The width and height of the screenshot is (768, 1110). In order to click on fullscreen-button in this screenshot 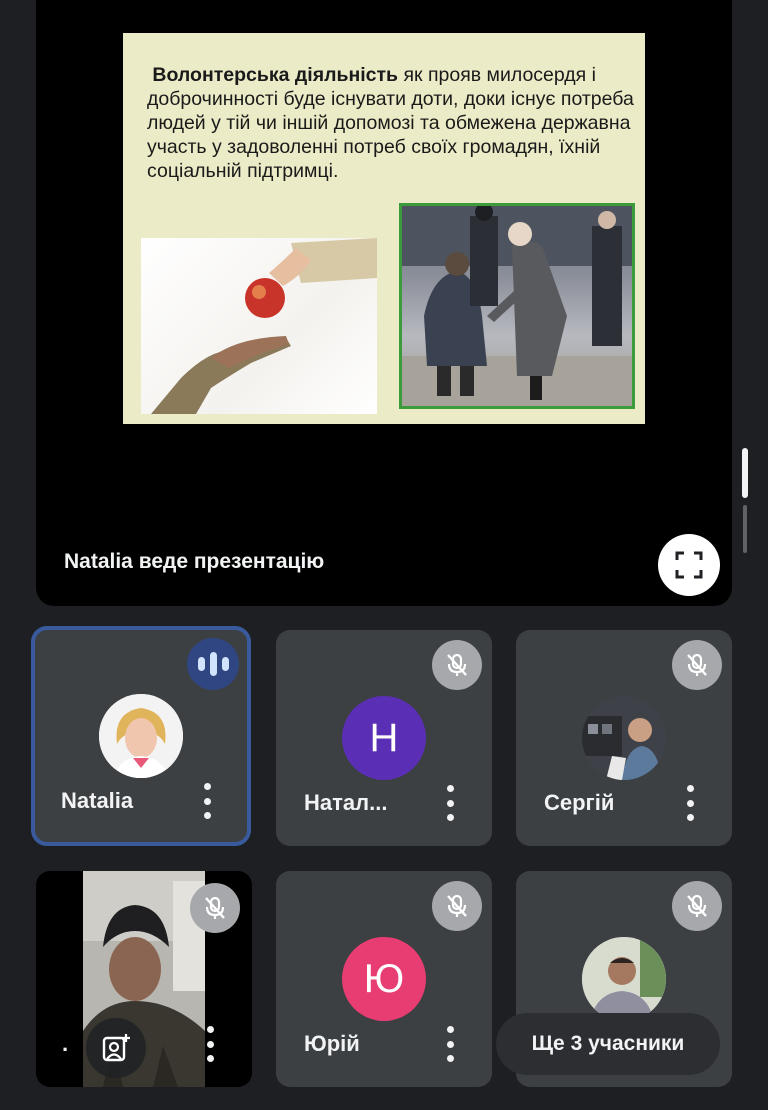, I will do `click(689, 565)`.